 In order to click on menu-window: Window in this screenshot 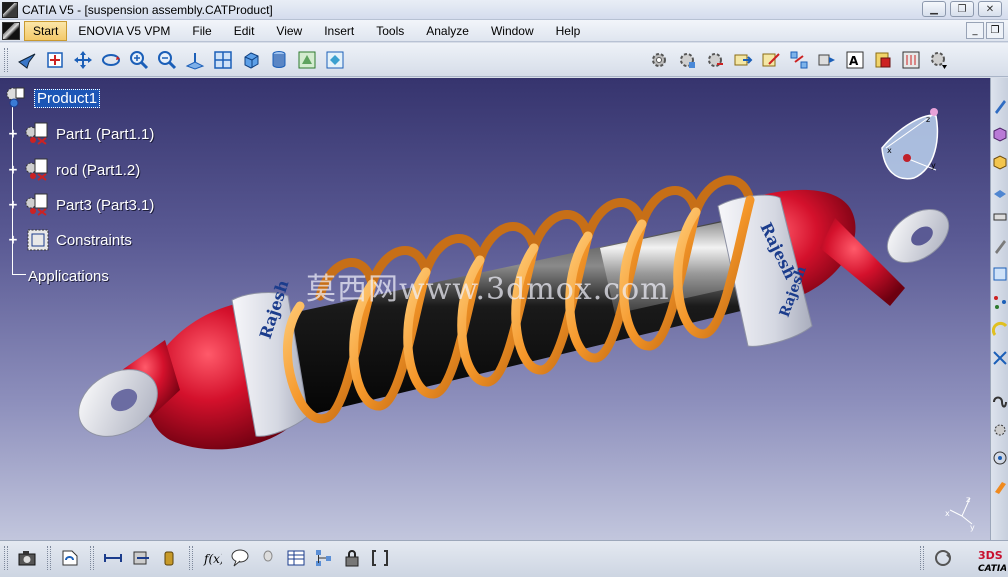, I will do `click(512, 31)`.